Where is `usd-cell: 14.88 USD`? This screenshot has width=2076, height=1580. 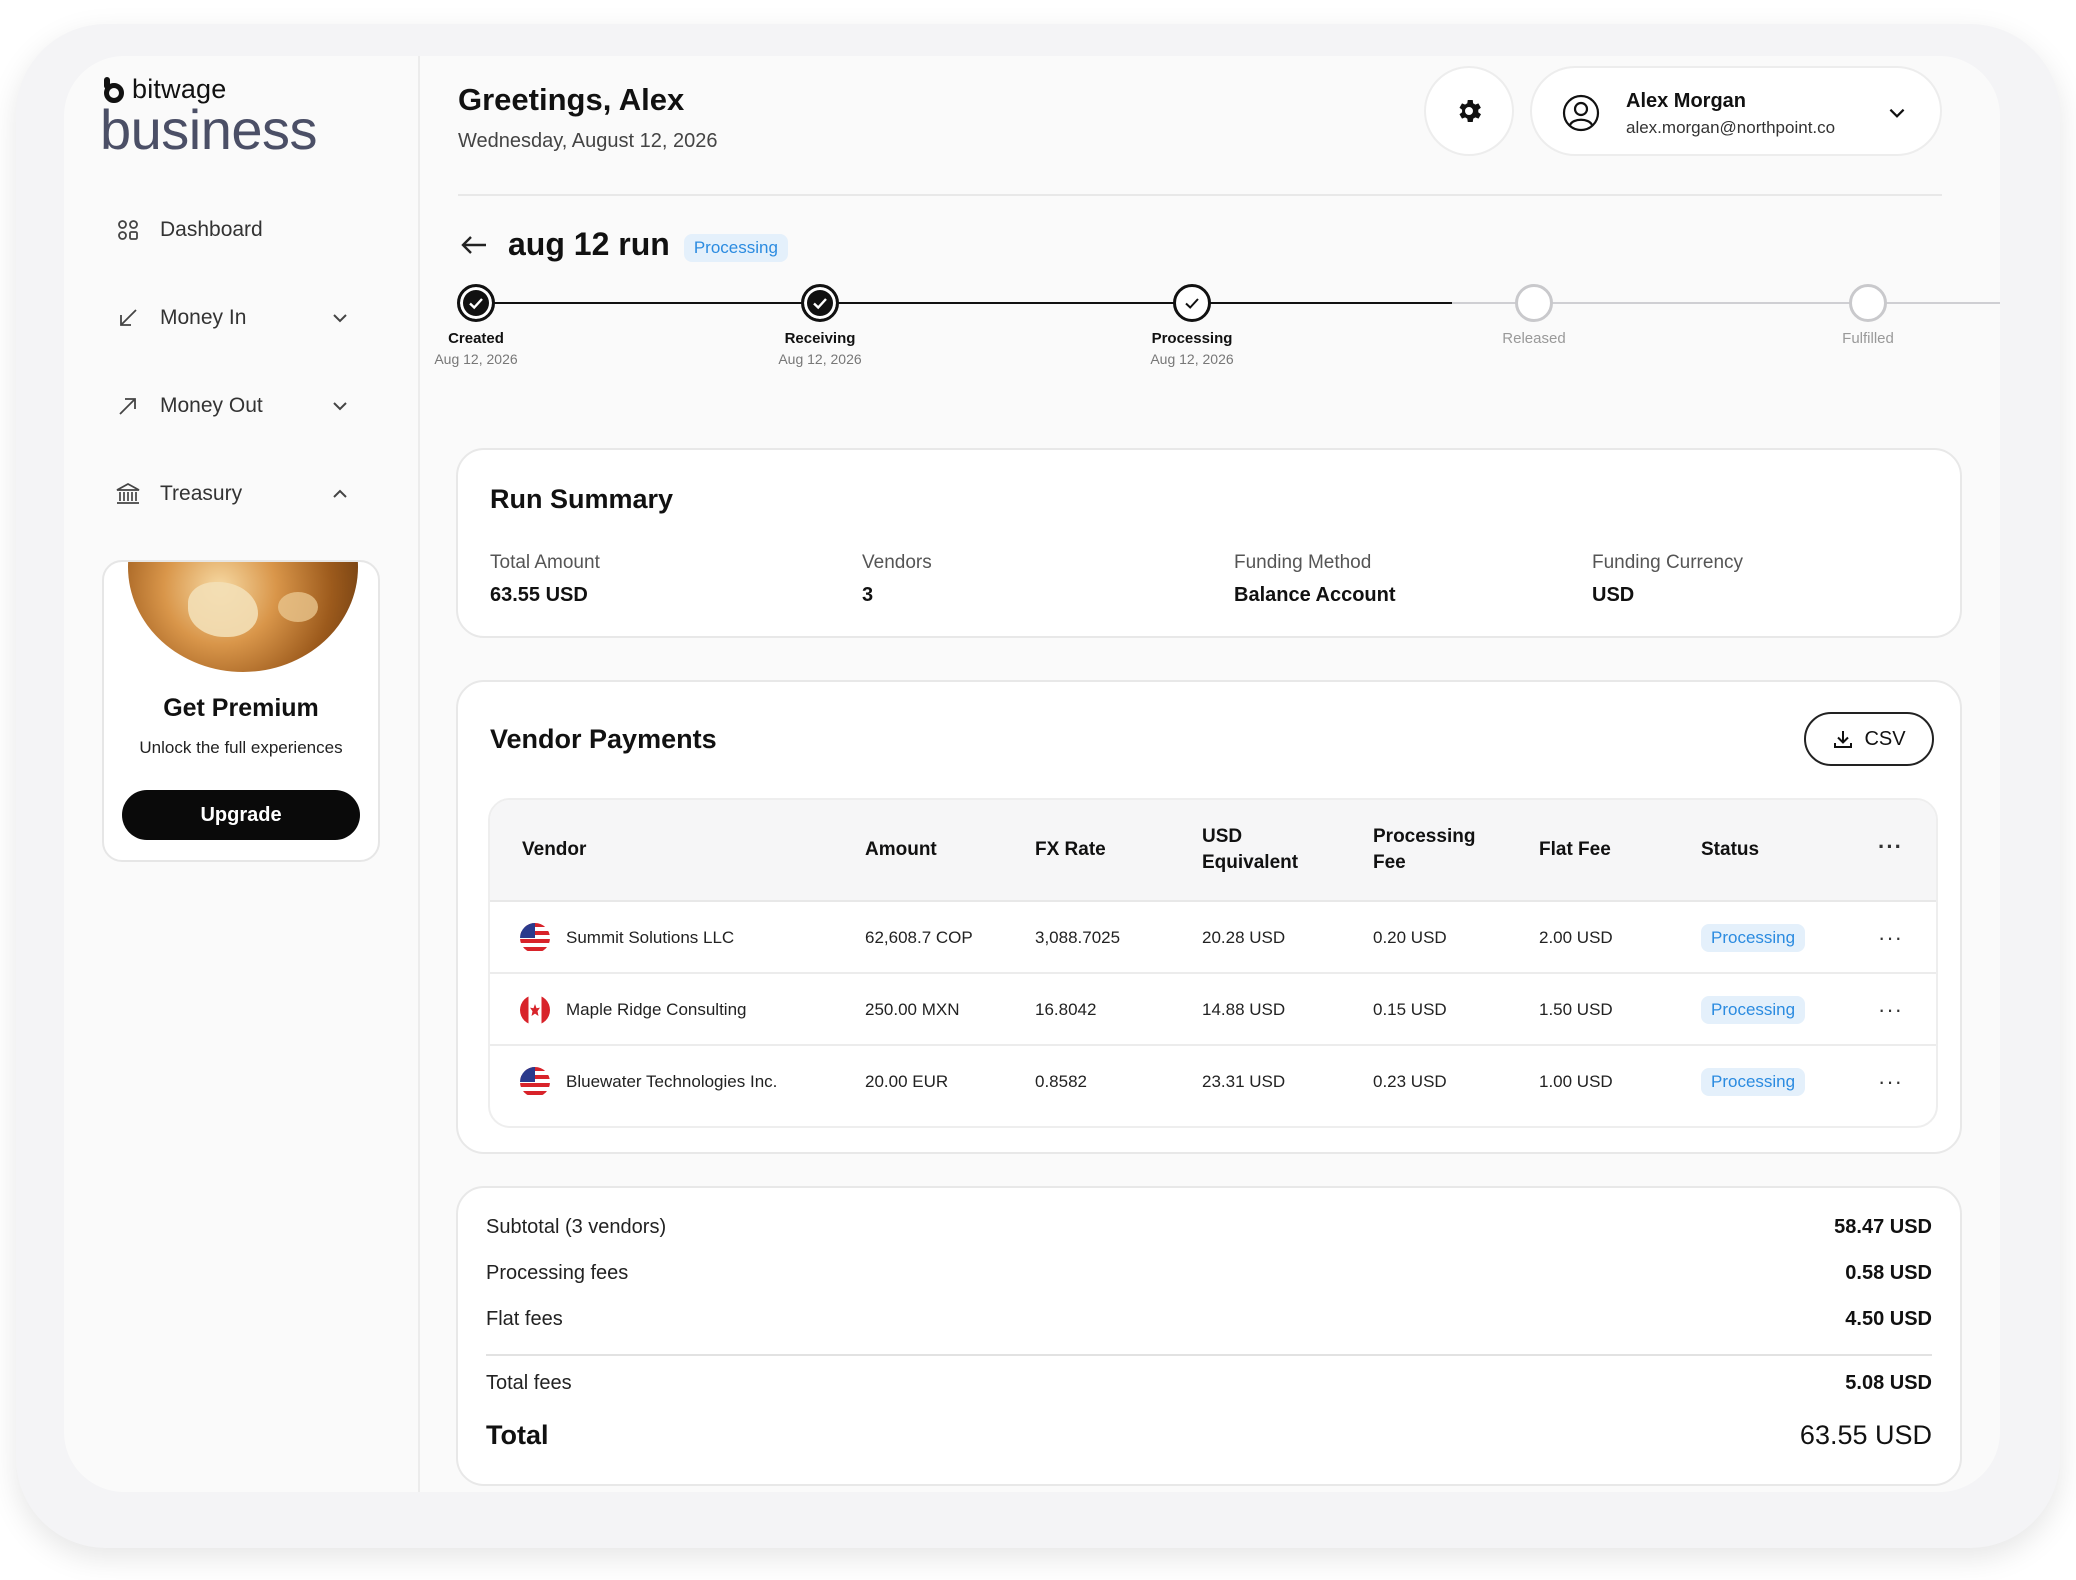
usd-cell: 14.88 USD is located at coordinates (1244, 1009).